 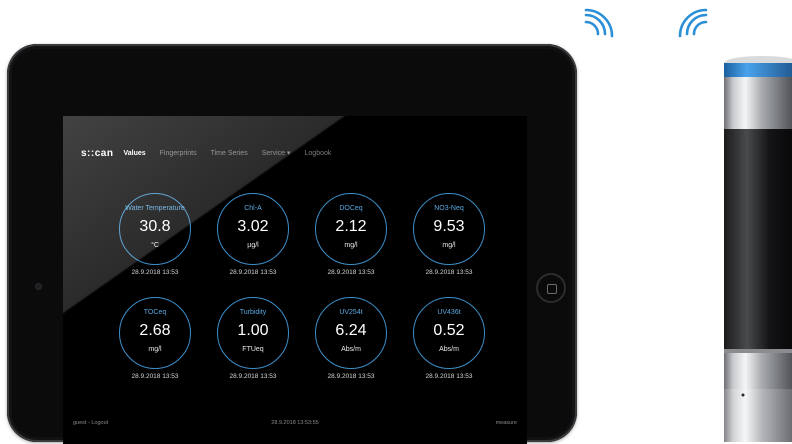 I want to click on reading-tile: UV254t 6.24 Abs/m 28.9.2018 13:53, so click(x=351, y=338).